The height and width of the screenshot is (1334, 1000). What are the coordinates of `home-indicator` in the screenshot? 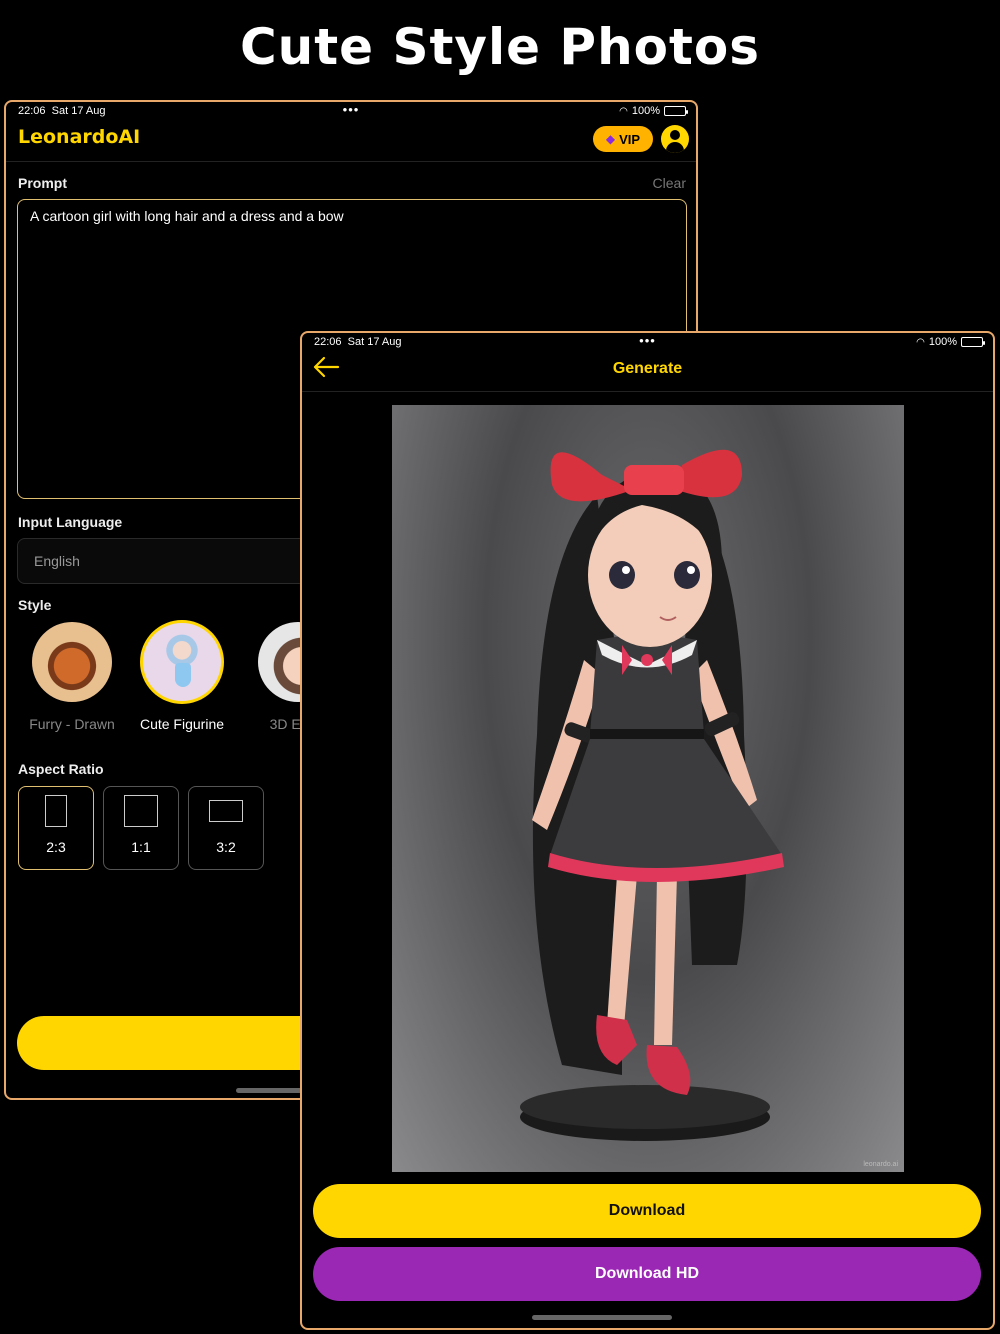 It's located at (602, 1317).